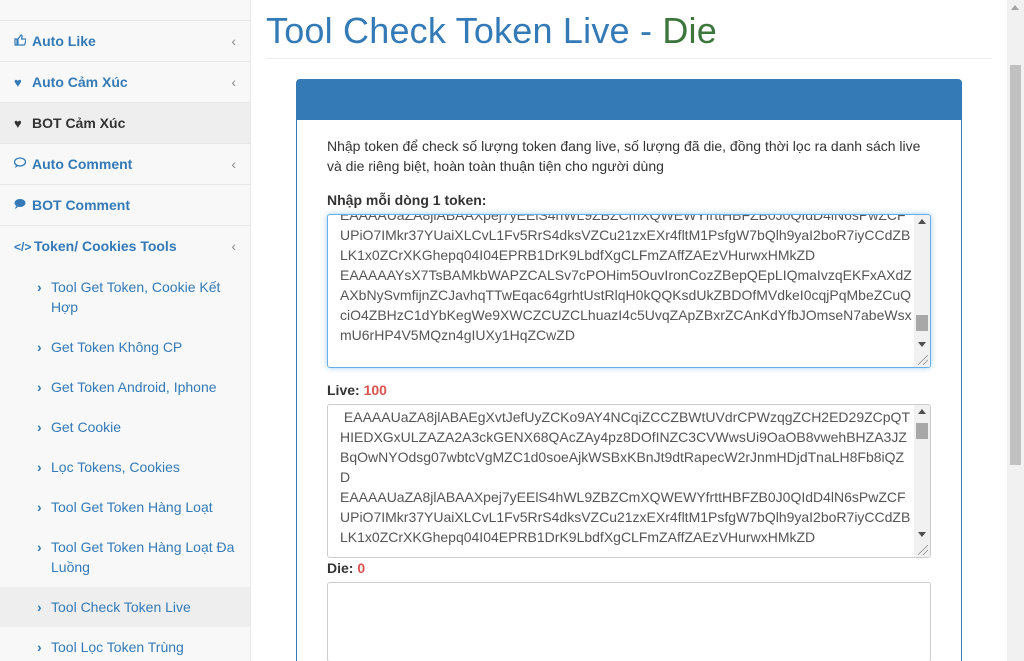 The height and width of the screenshot is (661, 1024). What do you see at coordinates (105, 246) in the screenshot?
I see `sidebar-item-label: Token/ Cookies Tools` at bounding box center [105, 246].